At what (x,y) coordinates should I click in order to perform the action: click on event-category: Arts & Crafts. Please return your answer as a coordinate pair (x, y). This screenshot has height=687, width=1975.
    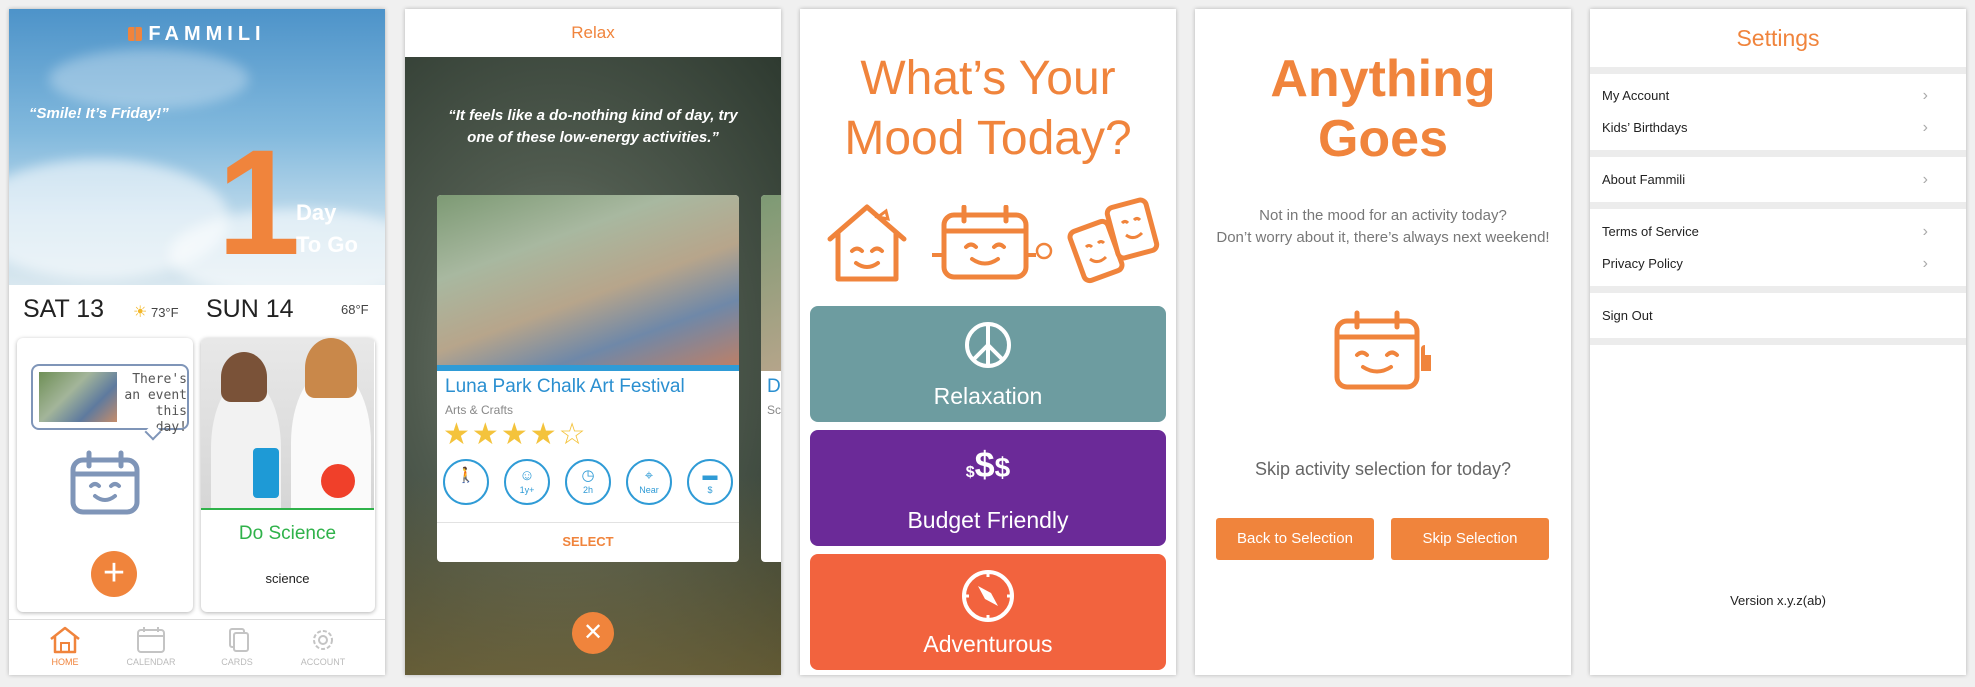
    Looking at the image, I should click on (479, 410).